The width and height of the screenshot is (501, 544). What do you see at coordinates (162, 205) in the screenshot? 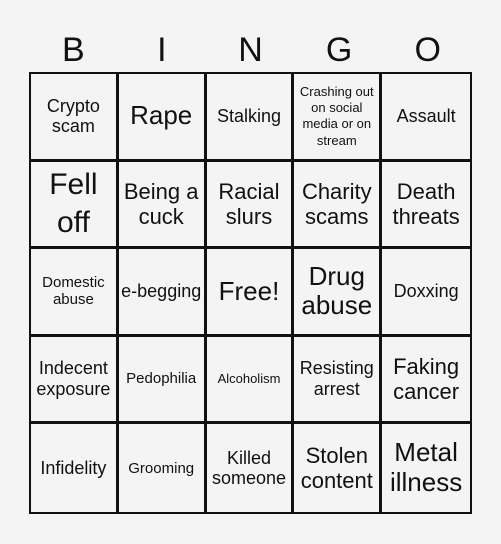
I see `bingo-cell: Being a cuck` at bounding box center [162, 205].